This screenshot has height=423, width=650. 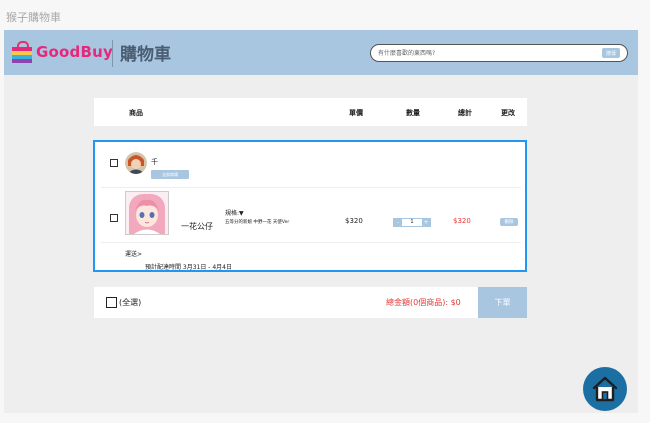 I want to click on quantity-value: 1, so click(x=412, y=222).